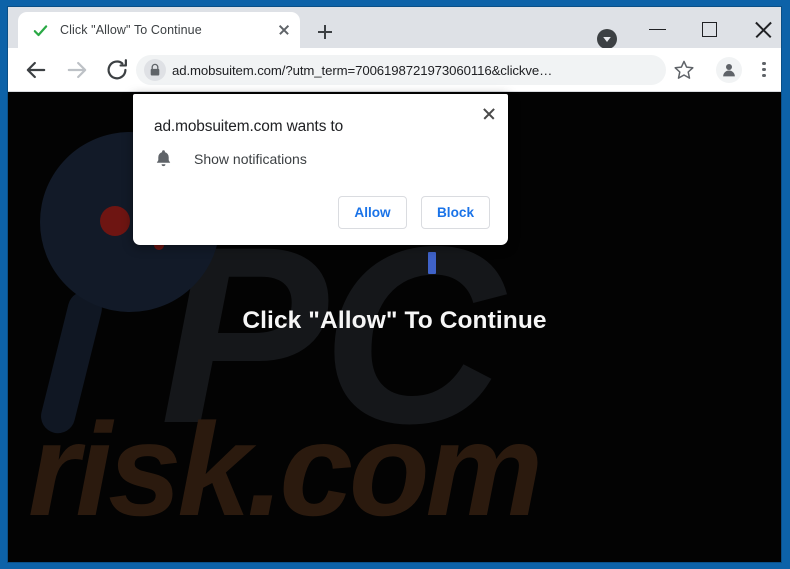 The image size is (790, 569). Describe the element at coordinates (607, 39) in the screenshot. I see `download-chevron-icon` at that location.